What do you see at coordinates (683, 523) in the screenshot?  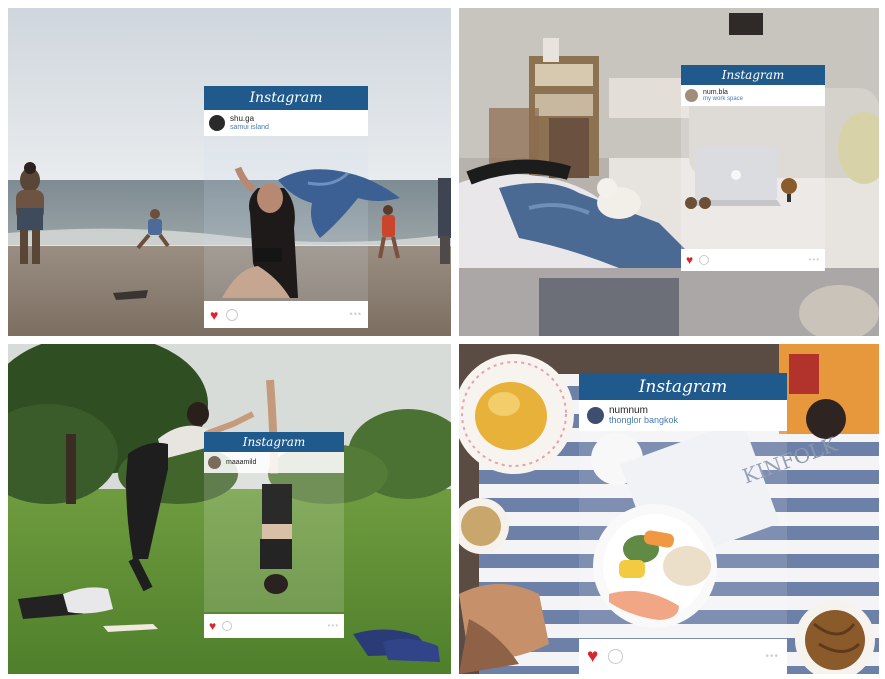 I see `instagram-frame: Instagram numnum thonglor bangkok ♥ •••` at bounding box center [683, 523].